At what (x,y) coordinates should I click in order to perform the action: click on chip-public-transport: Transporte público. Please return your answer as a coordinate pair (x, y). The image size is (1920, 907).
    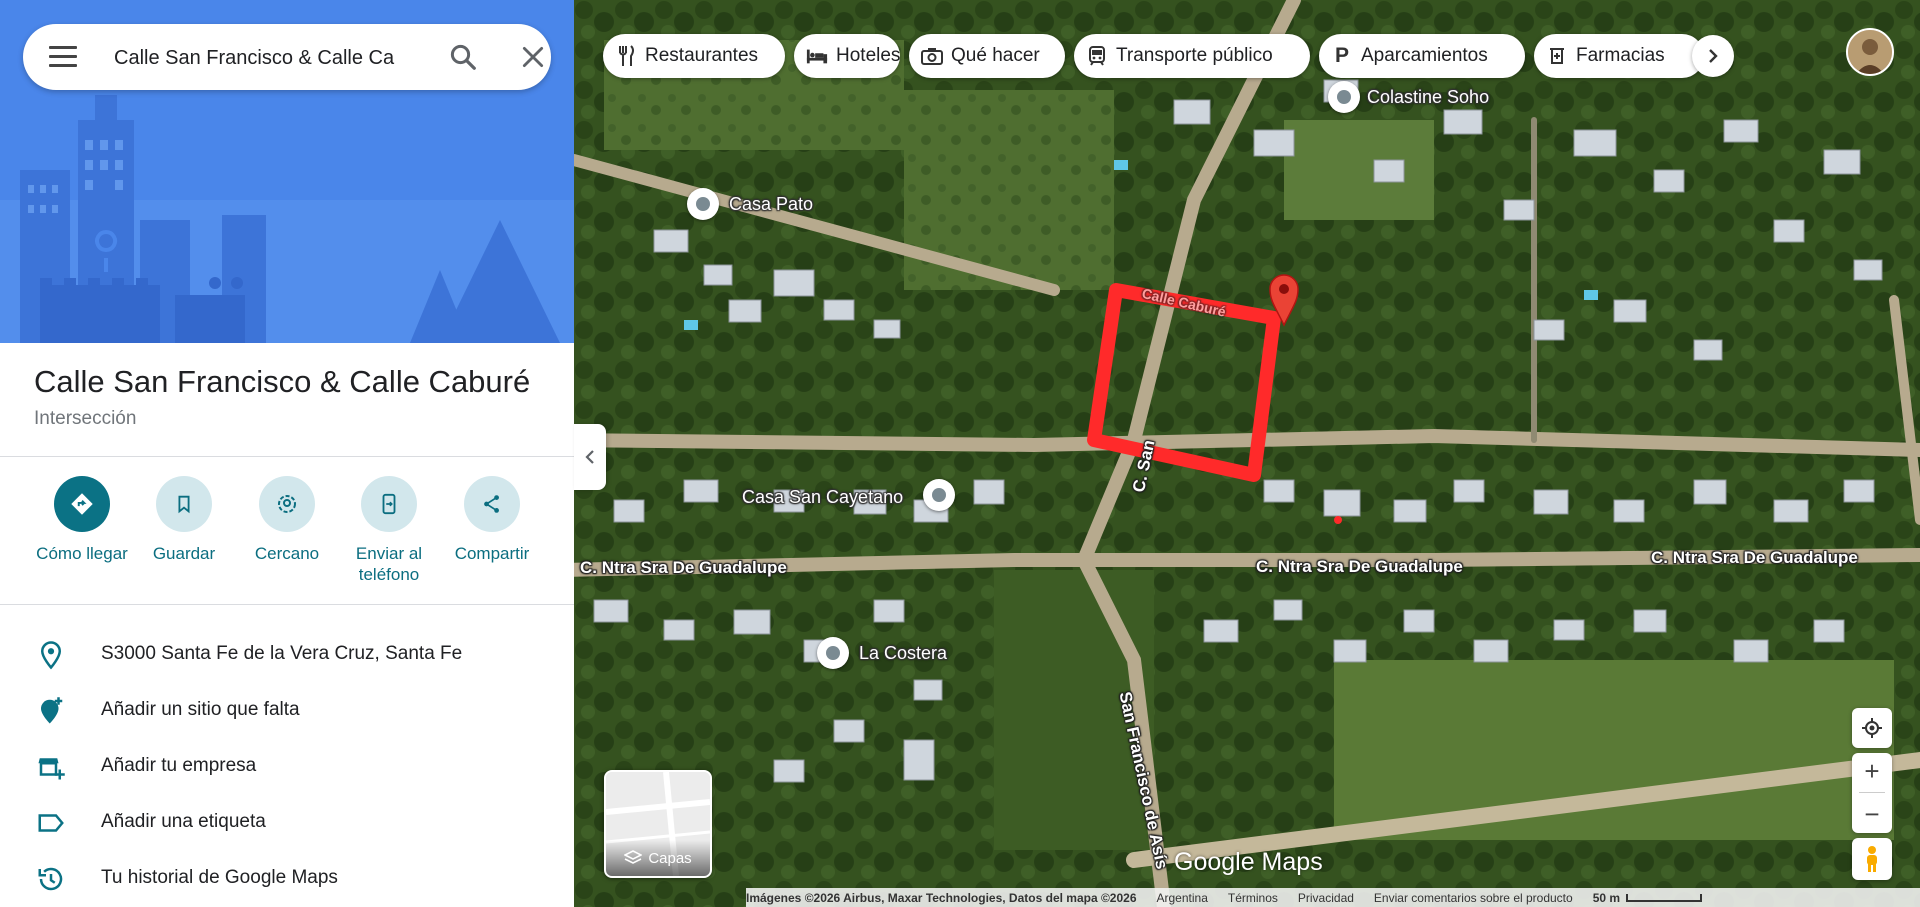
    Looking at the image, I should click on (1192, 56).